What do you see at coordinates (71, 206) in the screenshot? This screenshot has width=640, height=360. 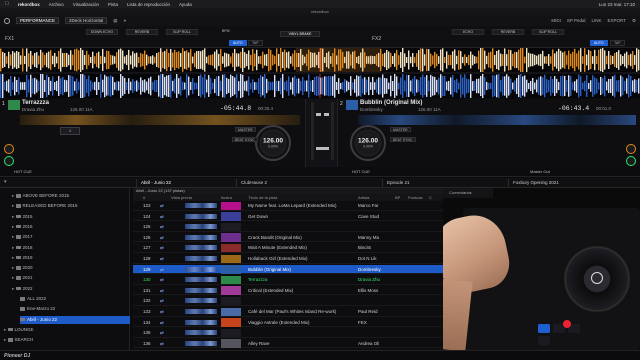 I see `tree-item: ▸ RELEASED BEFORE 2015` at bounding box center [71, 206].